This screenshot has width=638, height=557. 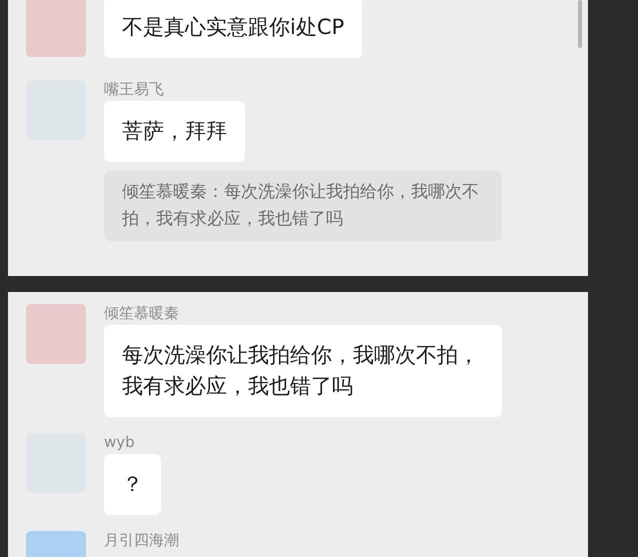 What do you see at coordinates (174, 131) in the screenshot?
I see `message-bubble: 菩萨，拜拜` at bounding box center [174, 131].